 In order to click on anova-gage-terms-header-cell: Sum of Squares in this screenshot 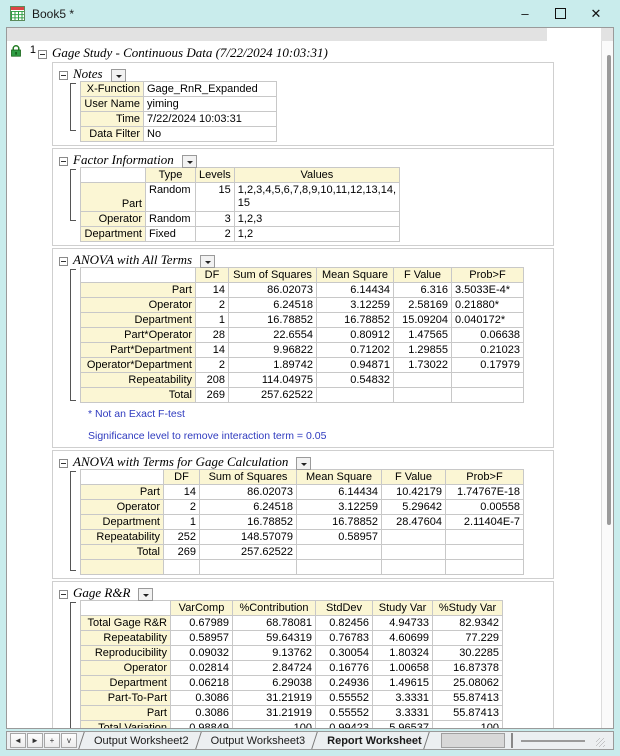, I will do `click(248, 477)`.